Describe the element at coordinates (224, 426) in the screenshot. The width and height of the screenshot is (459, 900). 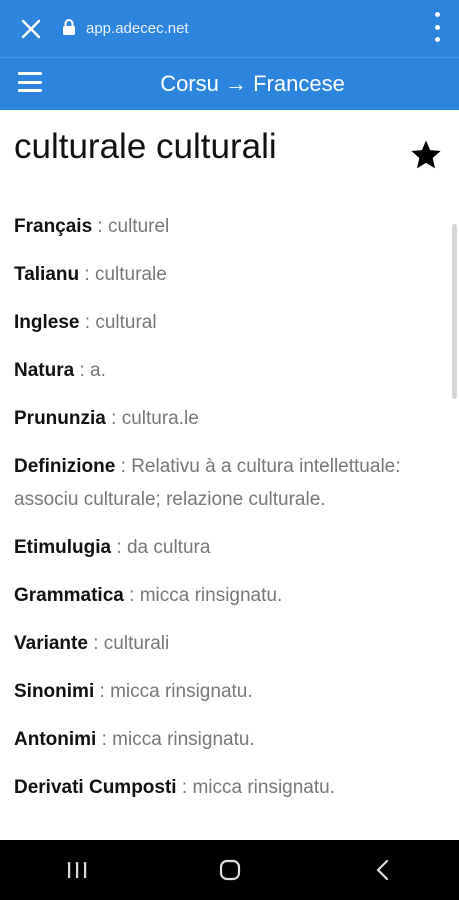
I see `entry-field: Prununzia : cultura.le` at that location.